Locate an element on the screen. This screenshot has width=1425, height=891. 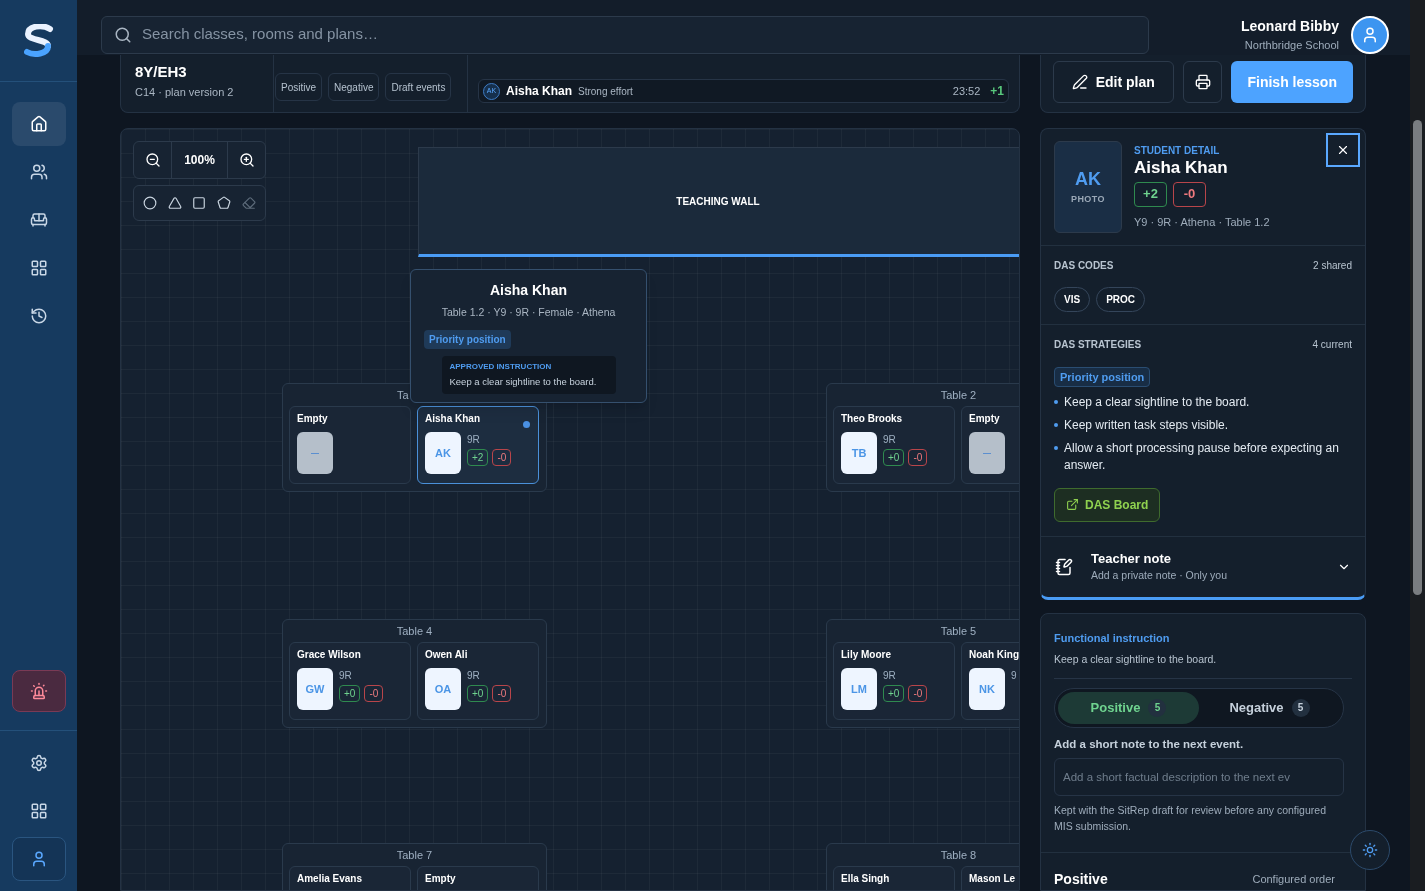
circle-icon is located at coordinates (150, 203).